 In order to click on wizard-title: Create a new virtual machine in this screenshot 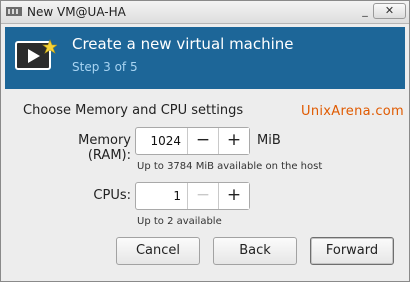, I will do `click(183, 44)`.